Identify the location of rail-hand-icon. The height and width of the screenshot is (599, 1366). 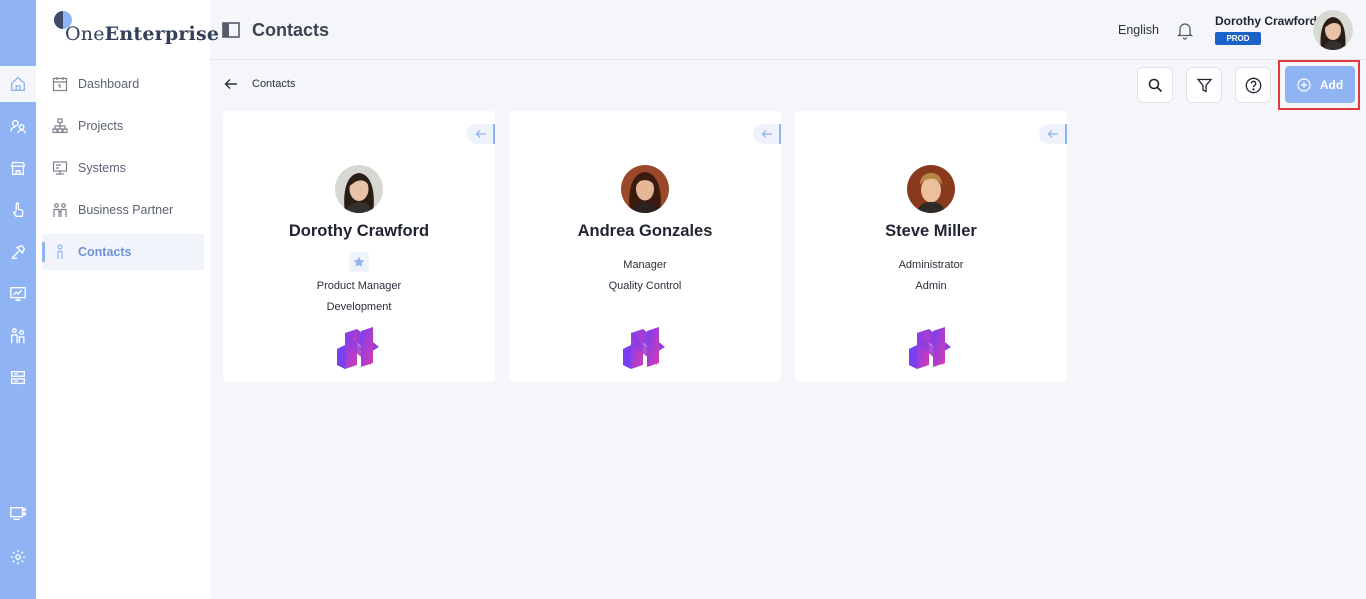
(18, 210).